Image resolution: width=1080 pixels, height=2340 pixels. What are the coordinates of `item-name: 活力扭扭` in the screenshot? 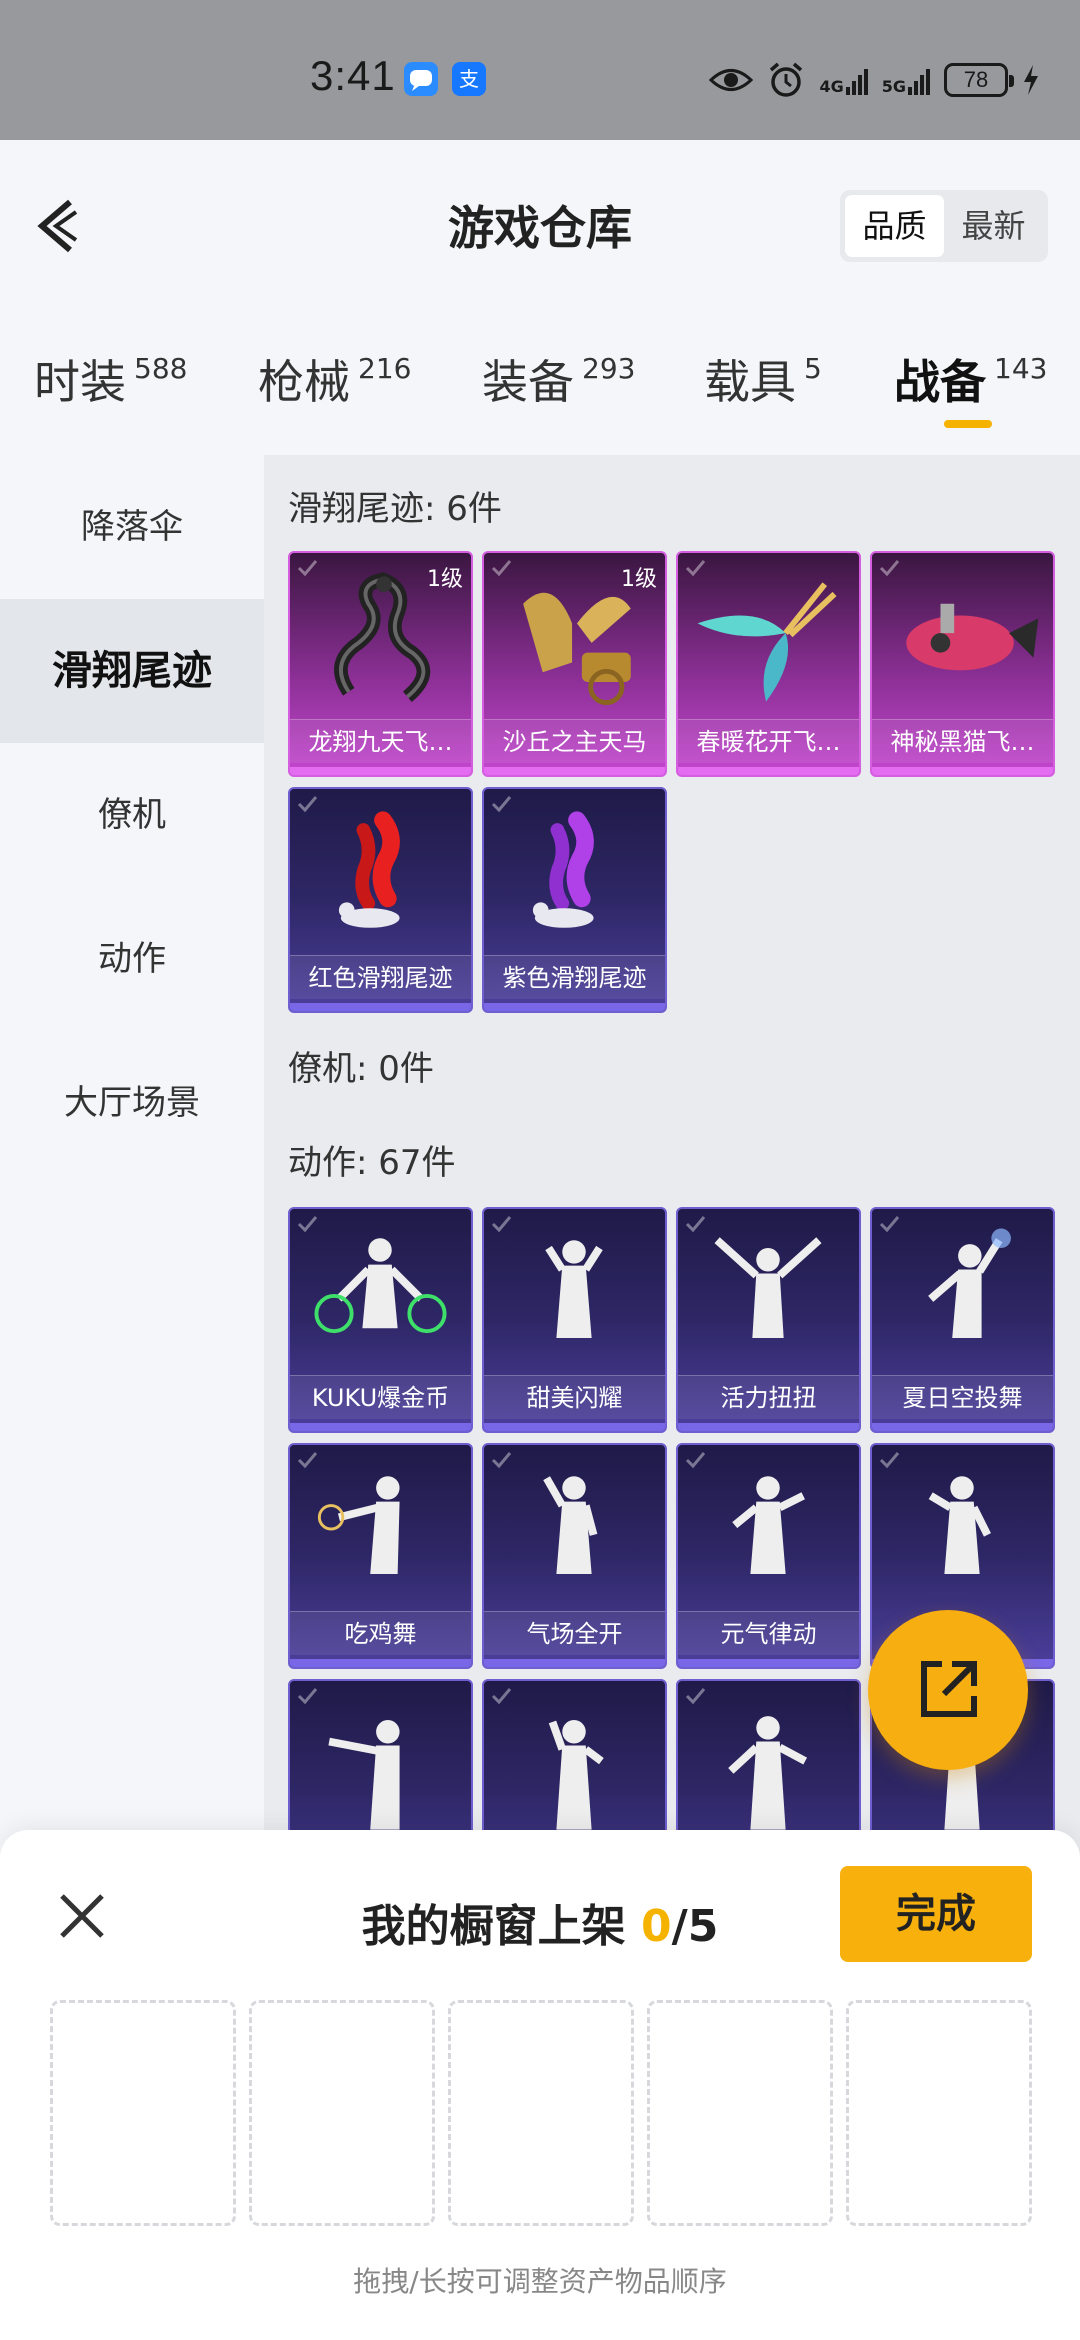 It's located at (768, 1397).